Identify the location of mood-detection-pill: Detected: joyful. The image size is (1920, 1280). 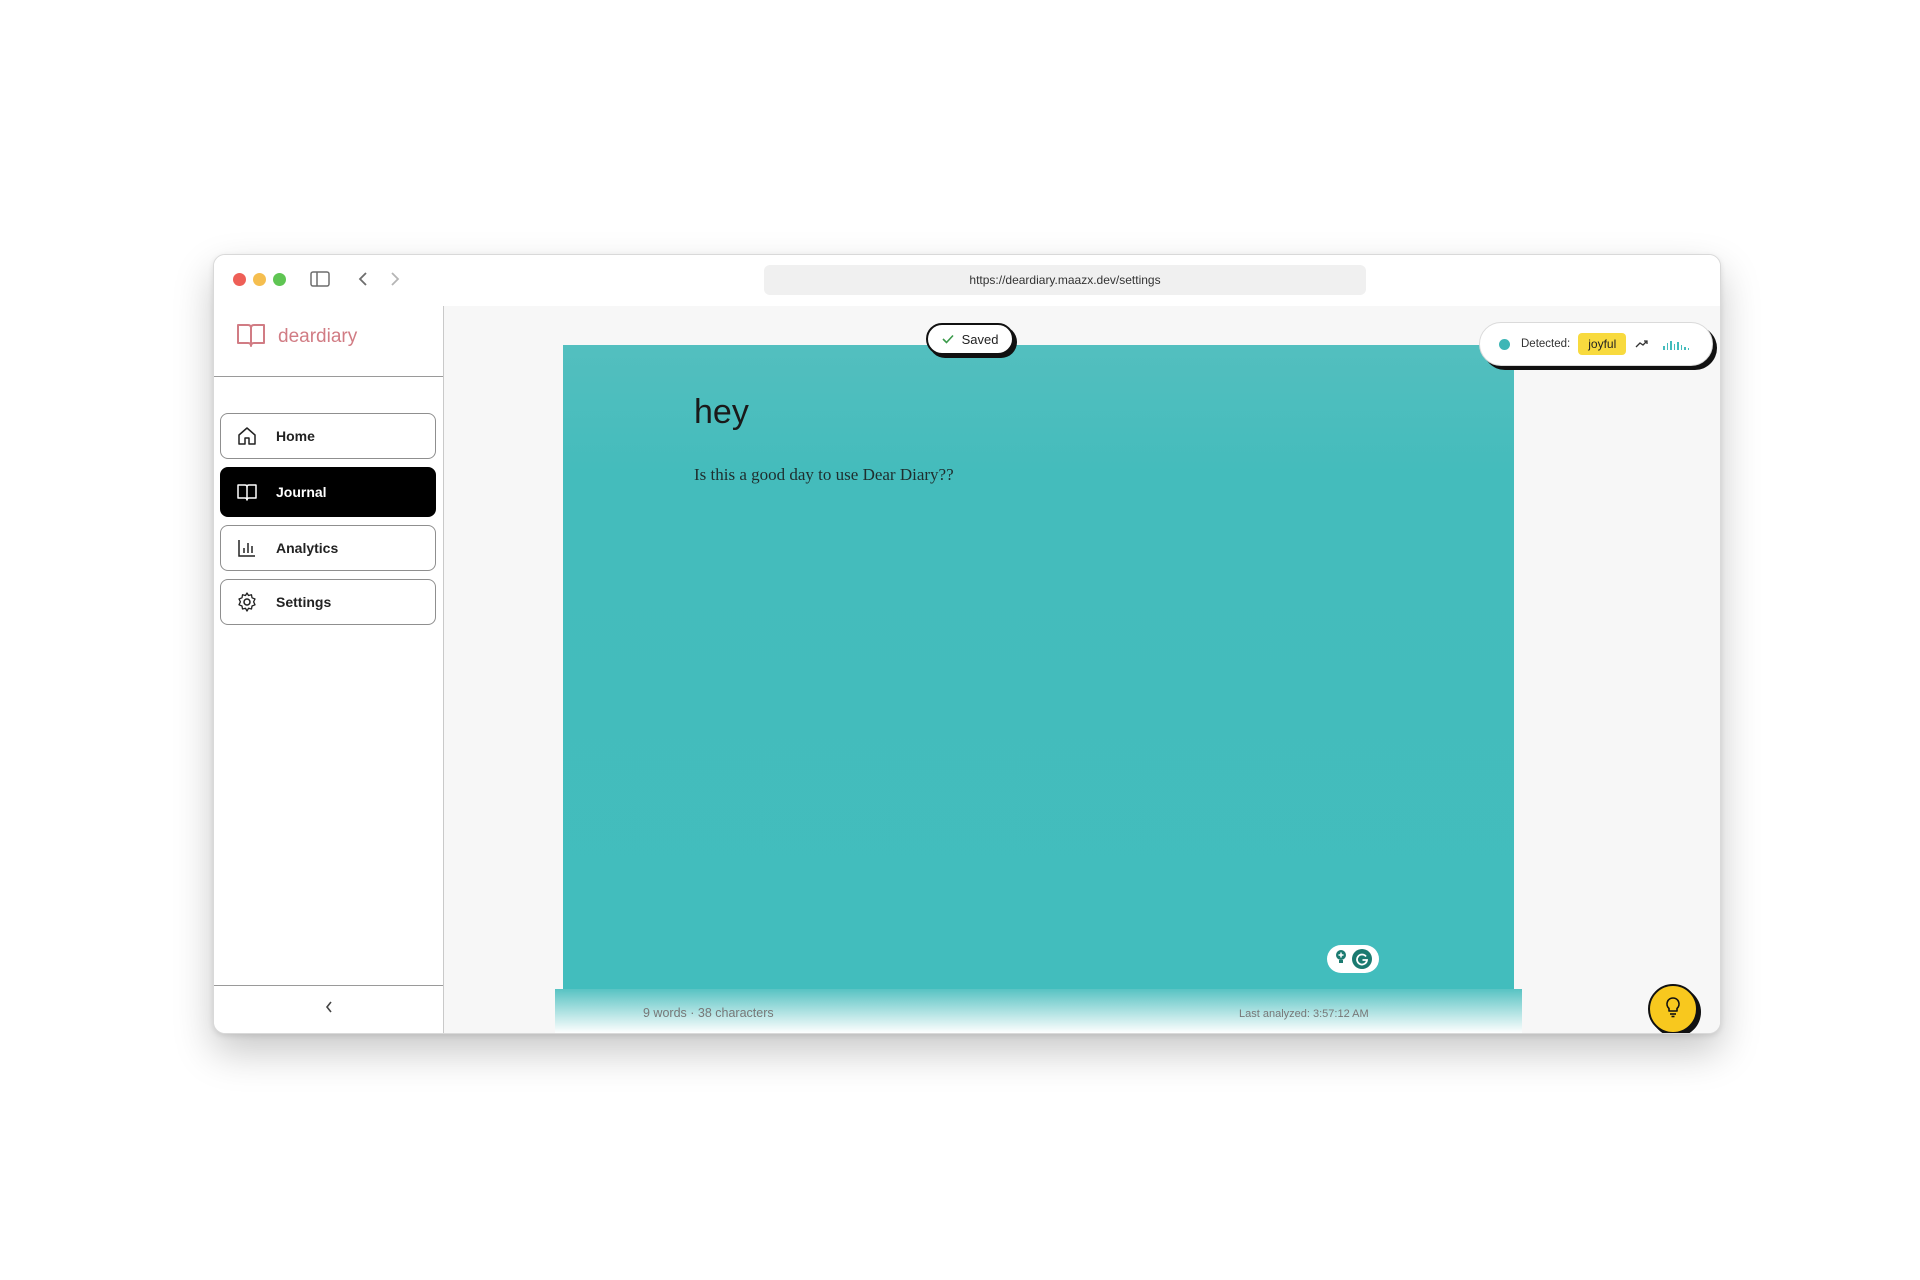
(1596, 344).